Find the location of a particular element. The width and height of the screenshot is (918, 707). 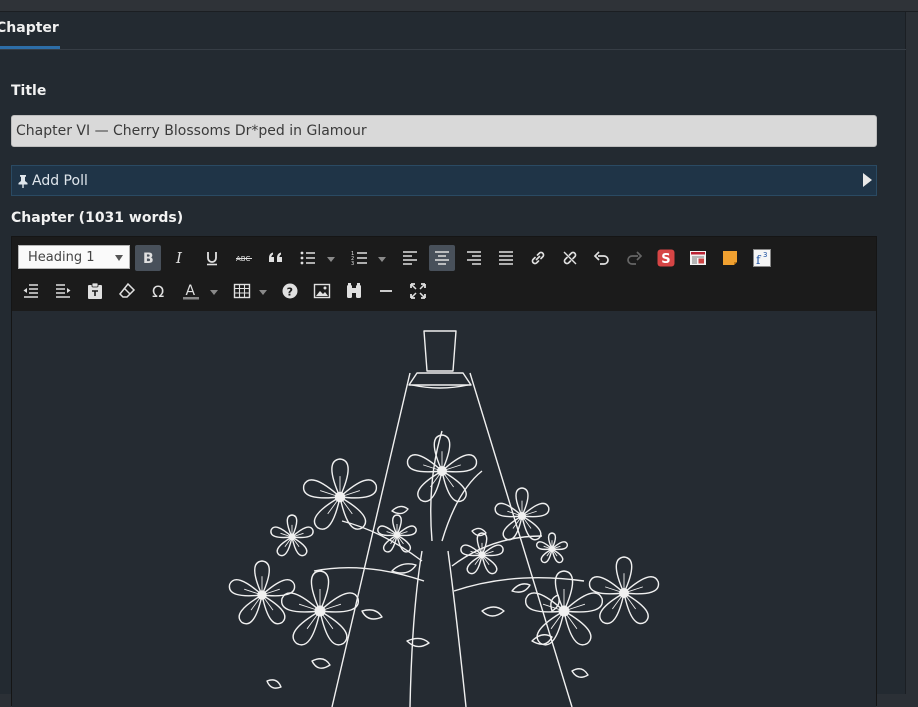

svg-text: A is located at coordinates (191, 291).